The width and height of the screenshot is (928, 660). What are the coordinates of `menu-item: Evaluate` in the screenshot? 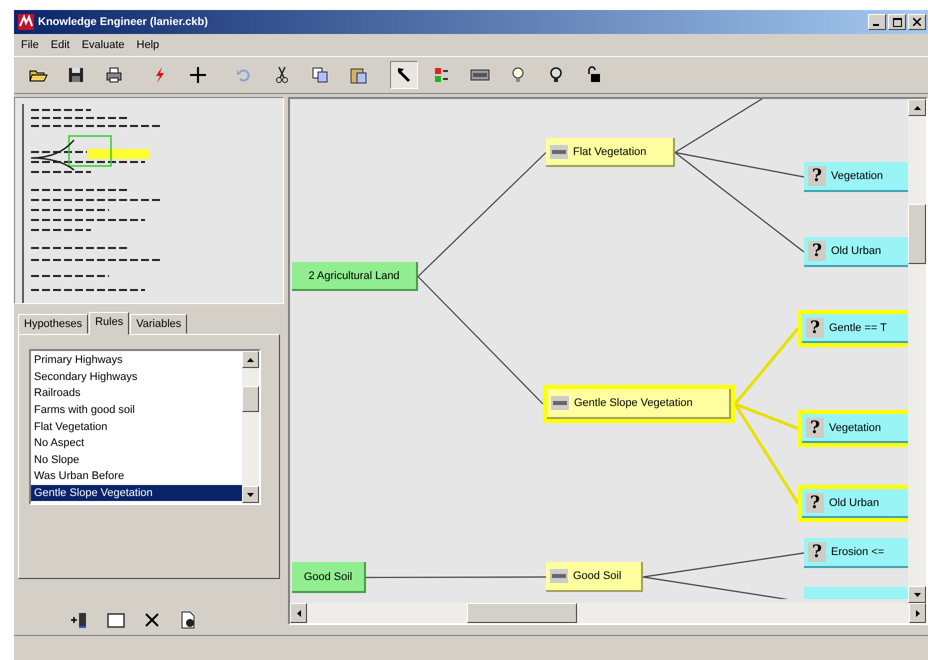 It's located at (103, 45).